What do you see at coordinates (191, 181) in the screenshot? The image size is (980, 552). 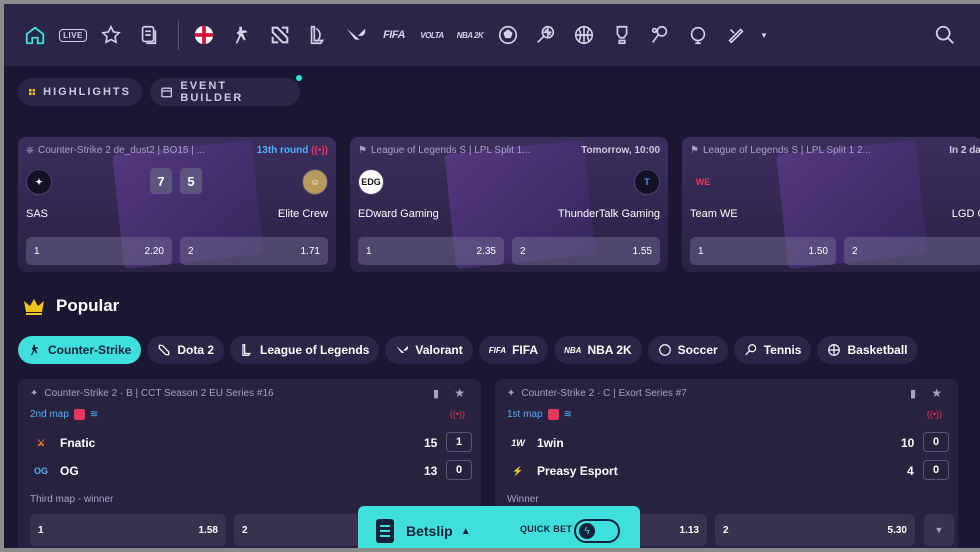 I see `team2-score: 5` at bounding box center [191, 181].